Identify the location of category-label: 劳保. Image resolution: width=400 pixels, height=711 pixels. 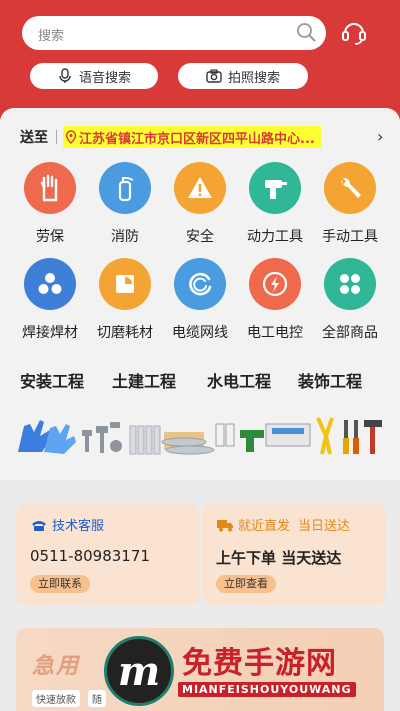
(50, 237).